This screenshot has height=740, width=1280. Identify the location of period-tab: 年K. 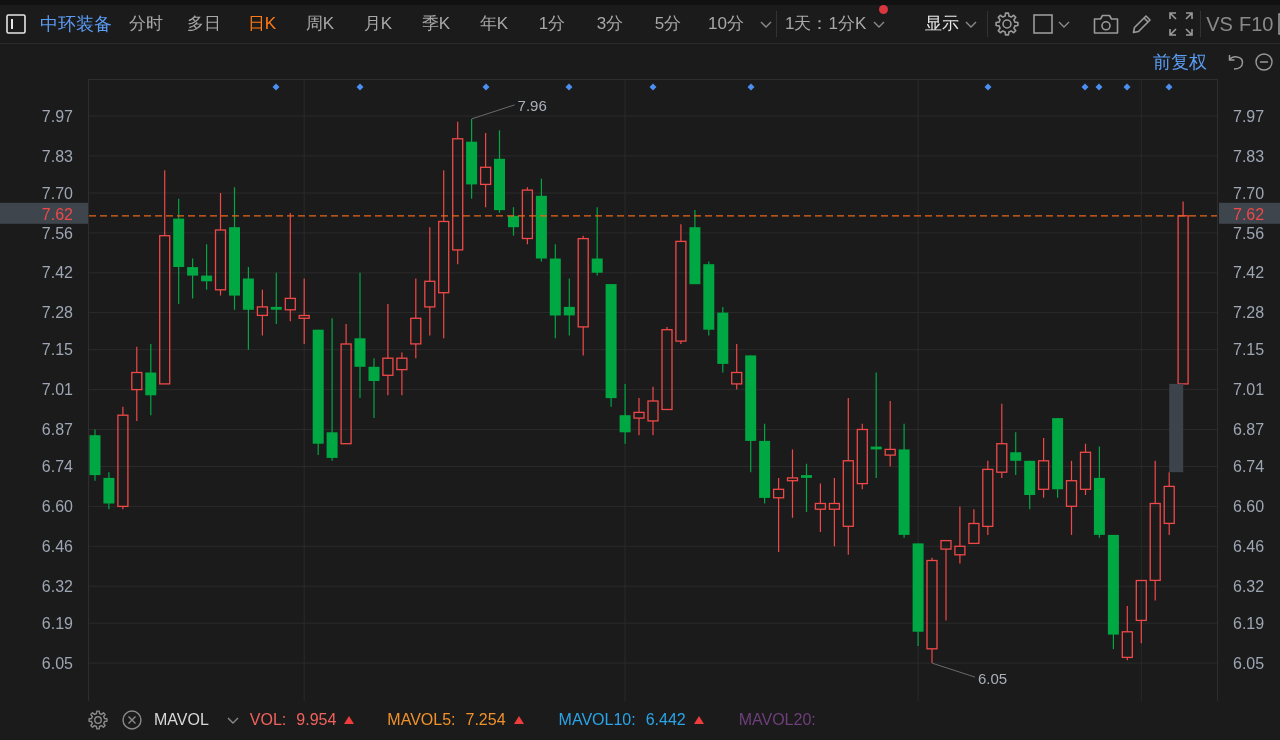
(494, 24).